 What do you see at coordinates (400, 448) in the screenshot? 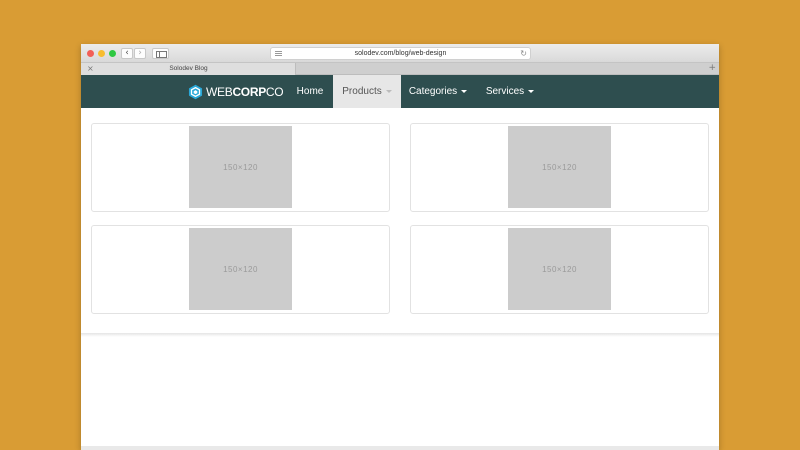
I see `window-bottom-edge` at bounding box center [400, 448].